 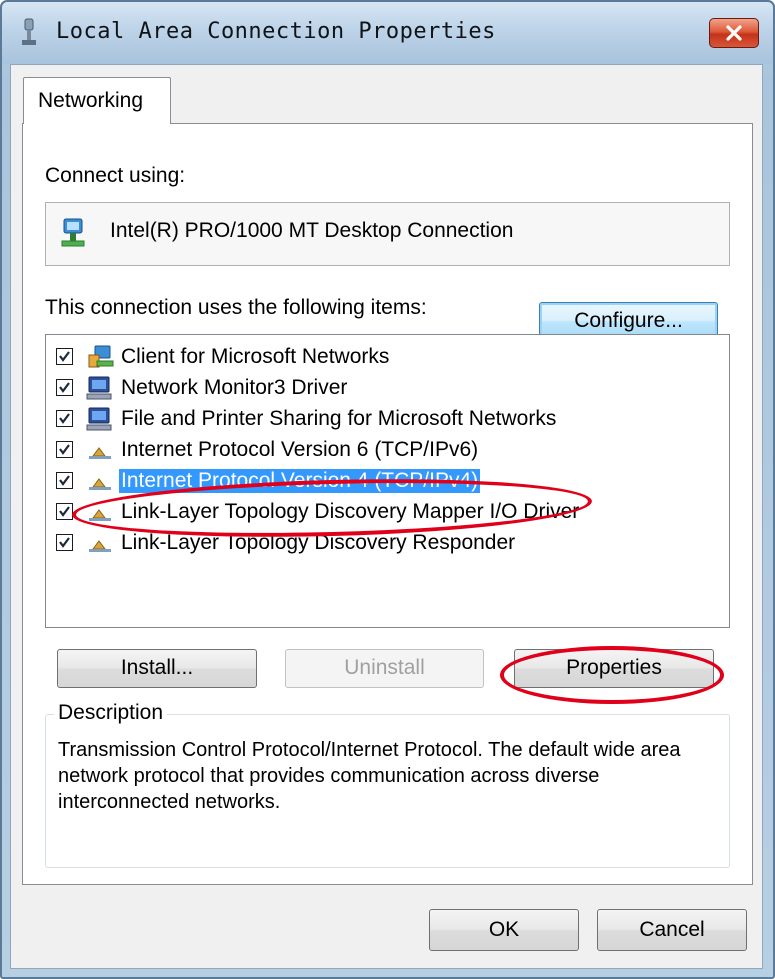 What do you see at coordinates (300, 480) in the screenshot?
I see `item-label: Internet Protocol Version 4 (TCP/IPv4)` at bounding box center [300, 480].